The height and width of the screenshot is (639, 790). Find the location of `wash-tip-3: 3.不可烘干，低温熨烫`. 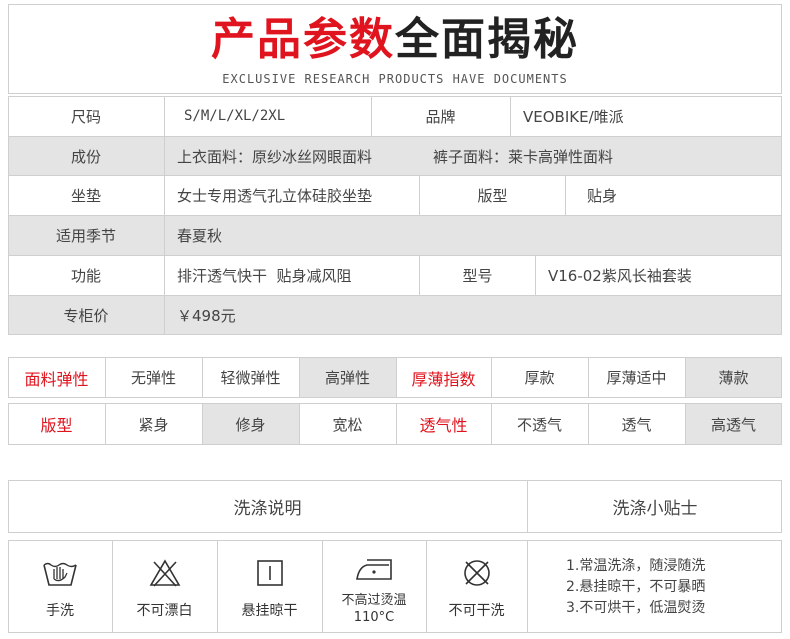

wash-tip-3: 3.不可烘干，低温熨烫 is located at coordinates (636, 608).